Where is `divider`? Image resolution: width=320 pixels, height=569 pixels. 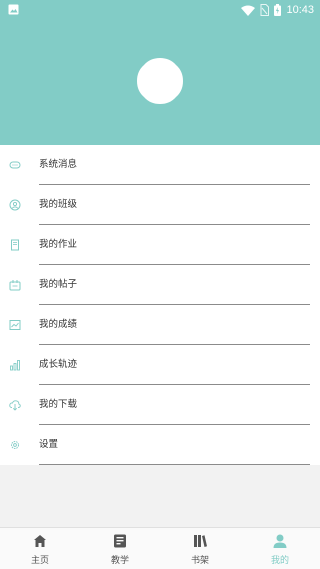
divider is located at coordinates (174, 464).